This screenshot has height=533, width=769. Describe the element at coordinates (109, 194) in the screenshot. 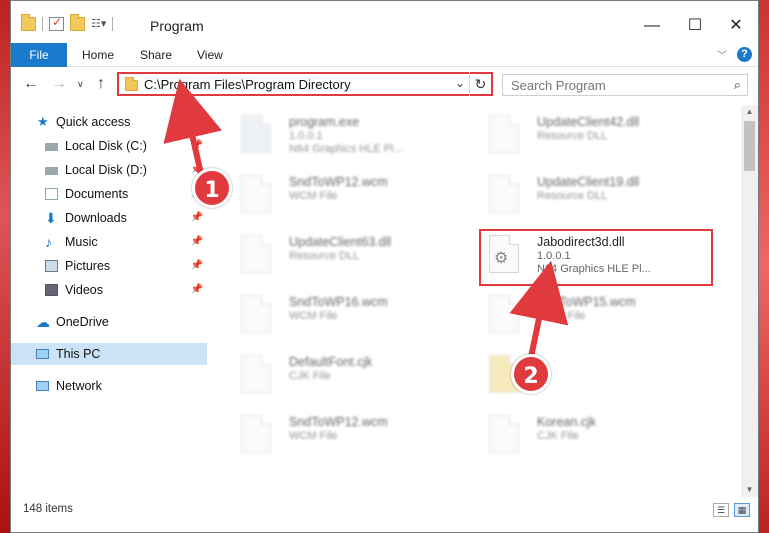

I see `nav-documents: Documents 📌` at that location.